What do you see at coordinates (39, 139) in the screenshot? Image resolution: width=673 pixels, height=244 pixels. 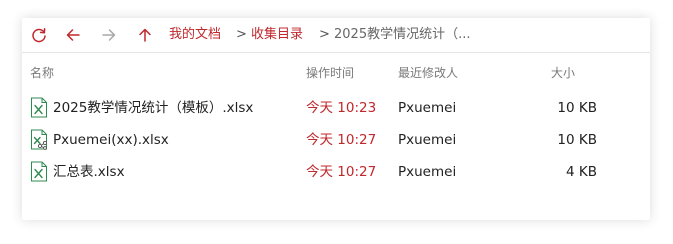 I see `excel-shared-file-icon` at bounding box center [39, 139].